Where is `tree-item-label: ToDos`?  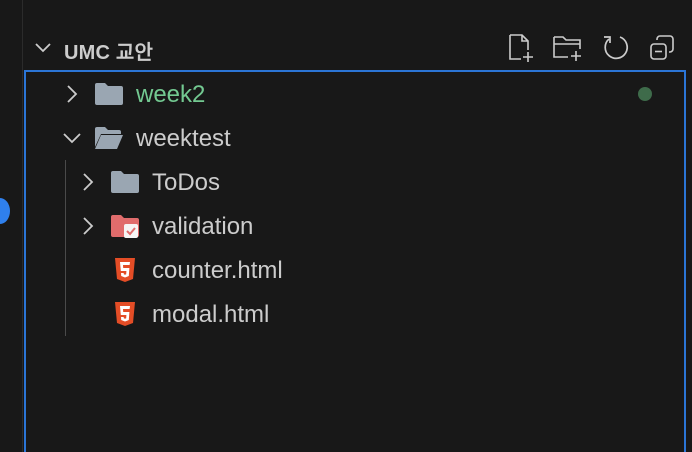
tree-item-label: ToDos is located at coordinates (186, 182).